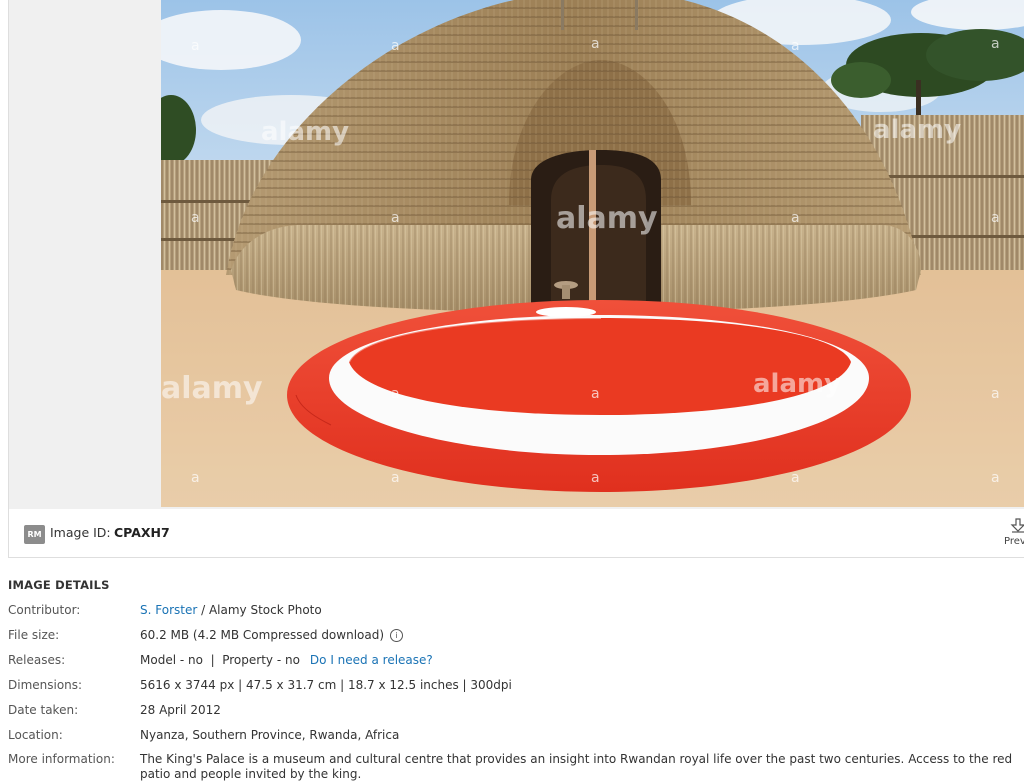 Image resolution: width=1024 pixels, height=782 pixels. What do you see at coordinates (168, 610) in the screenshot?
I see `contributor-link: S. Forster` at bounding box center [168, 610].